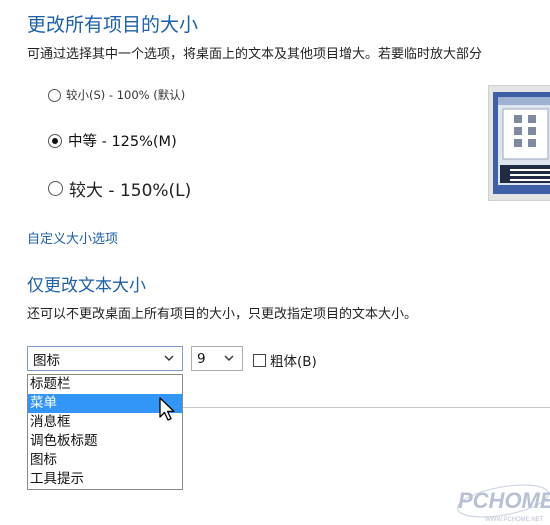 The image size is (550, 525). What do you see at coordinates (86, 286) in the screenshot?
I see `heading-change-text-only: 仅更改文本大小` at bounding box center [86, 286].